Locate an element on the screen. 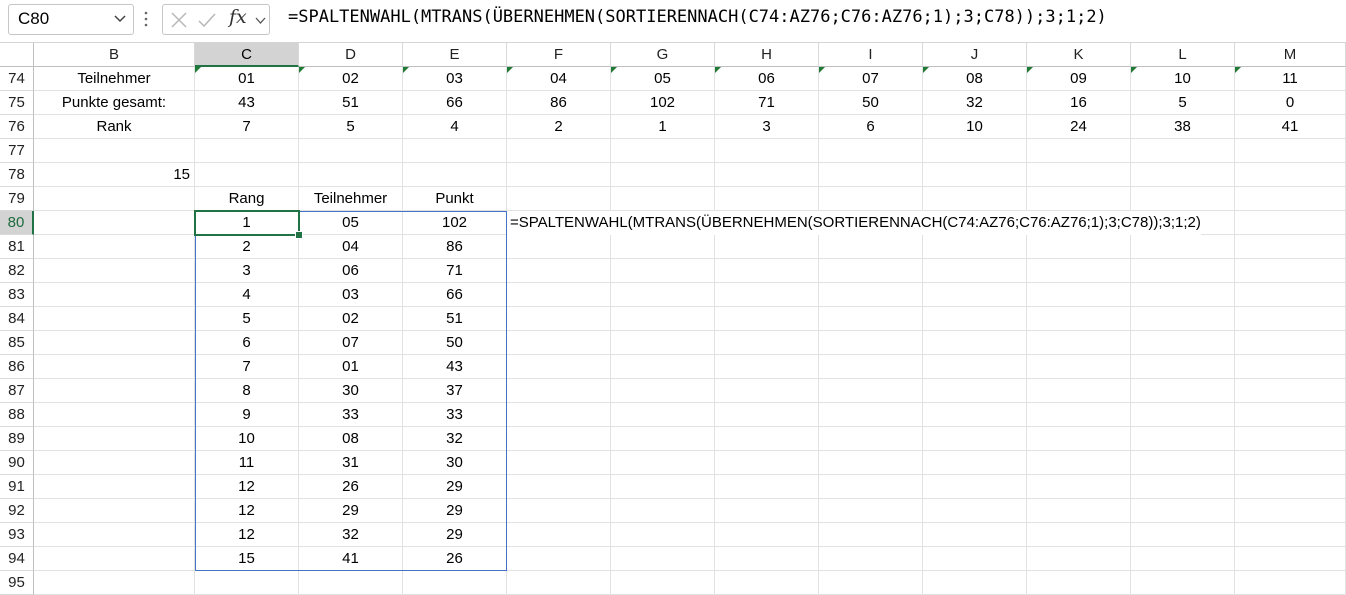 The height and width of the screenshot is (595, 1346). row-header-75: 75 is located at coordinates (17, 103).